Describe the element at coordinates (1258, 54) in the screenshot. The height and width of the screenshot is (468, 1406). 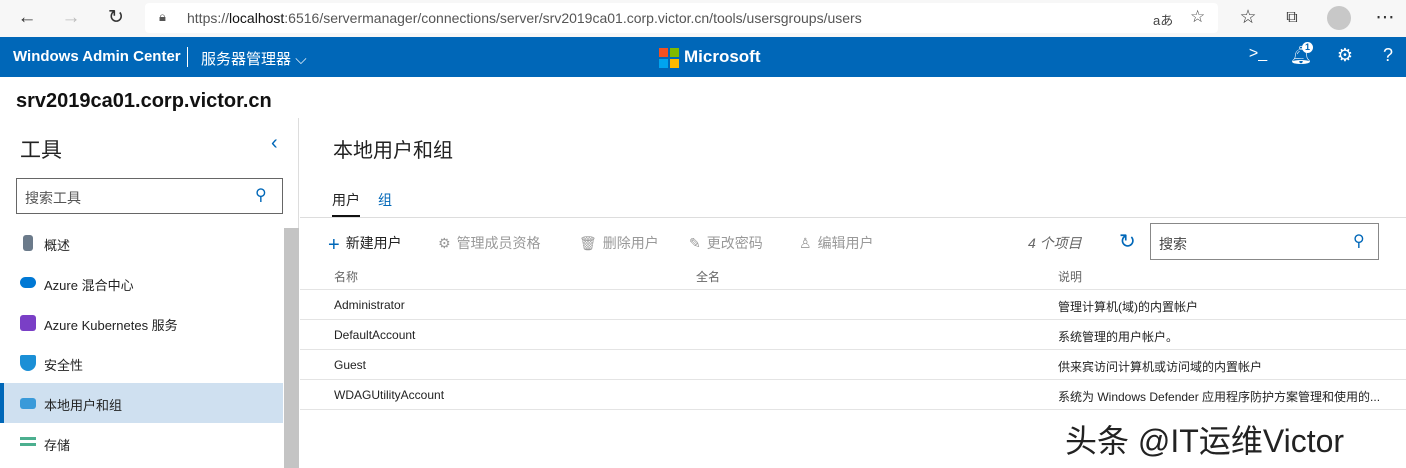
I see `powershell-icon: >_` at that location.